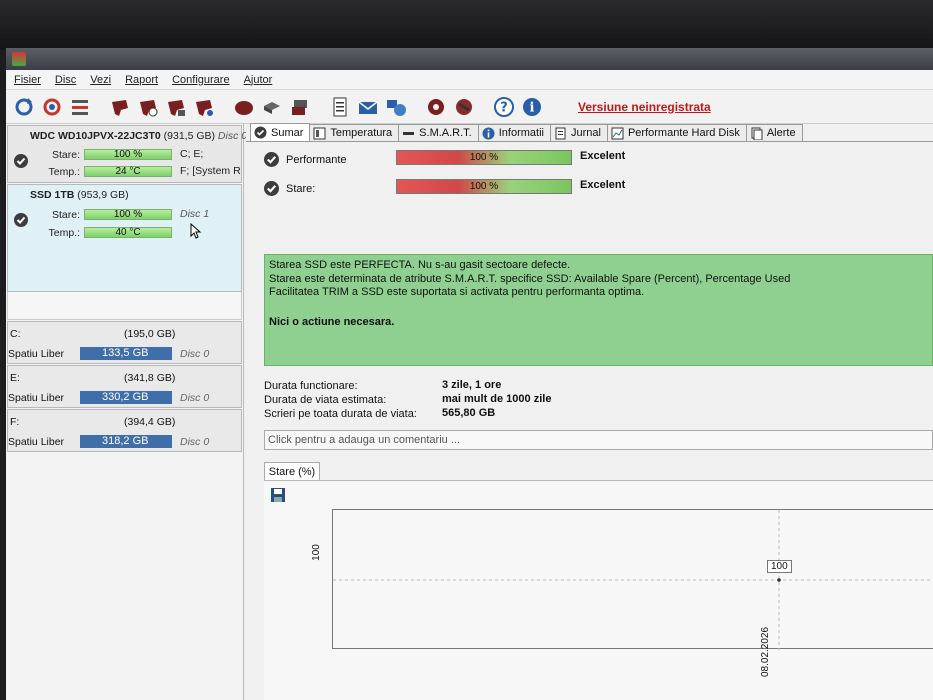 Image resolution: width=933 pixels, height=700 pixels. I want to click on disc-label: Disc 1, so click(195, 214).